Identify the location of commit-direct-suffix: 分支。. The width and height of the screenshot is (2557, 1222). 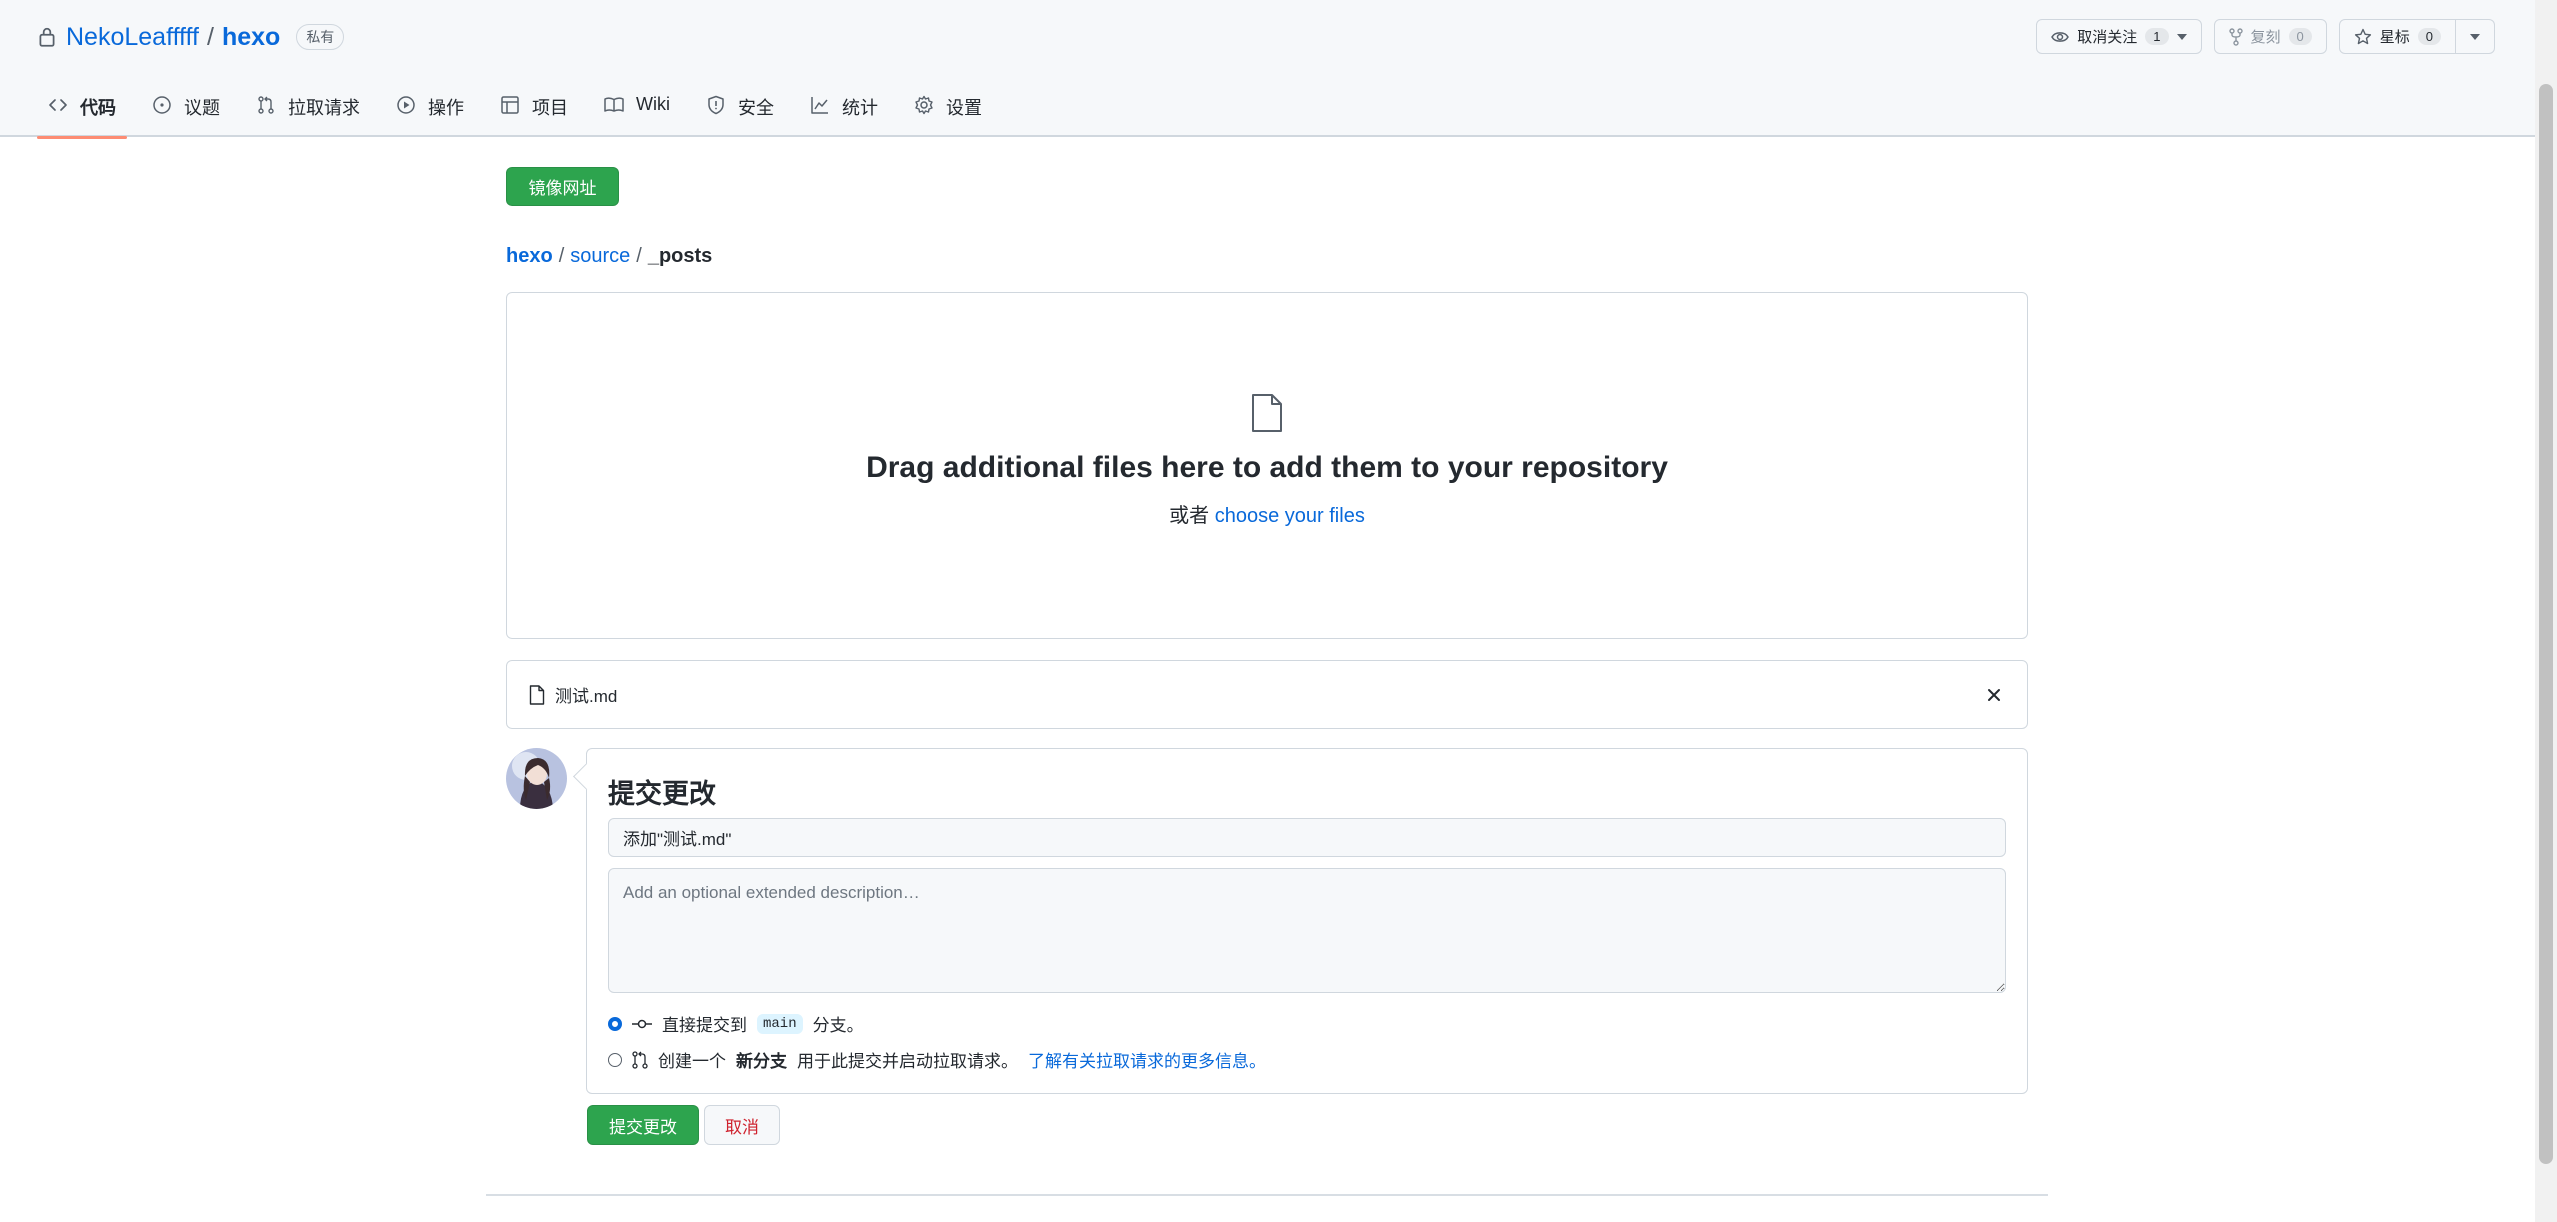
(838, 1025).